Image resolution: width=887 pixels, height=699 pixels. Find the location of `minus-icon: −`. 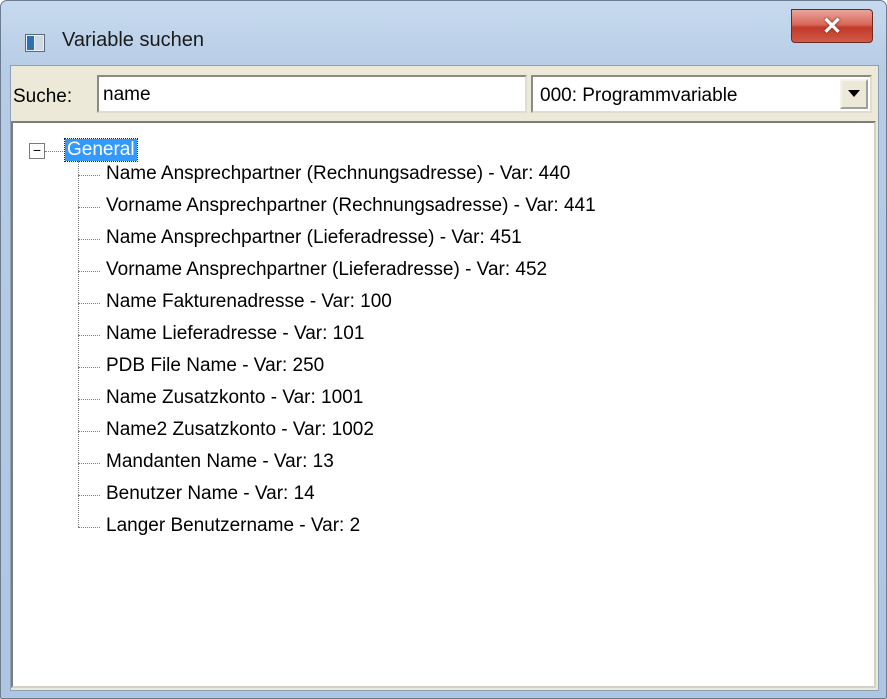

minus-icon: − is located at coordinates (37, 151).